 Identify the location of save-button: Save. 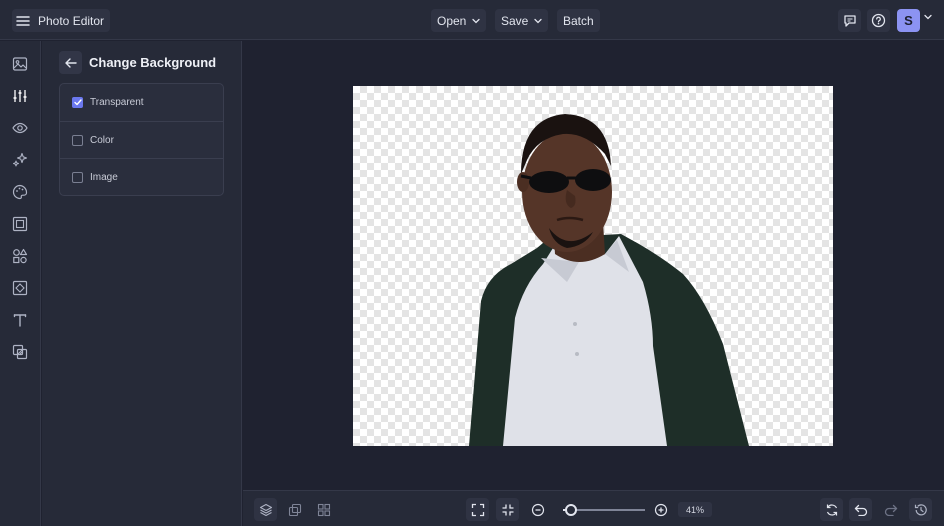
(522, 20).